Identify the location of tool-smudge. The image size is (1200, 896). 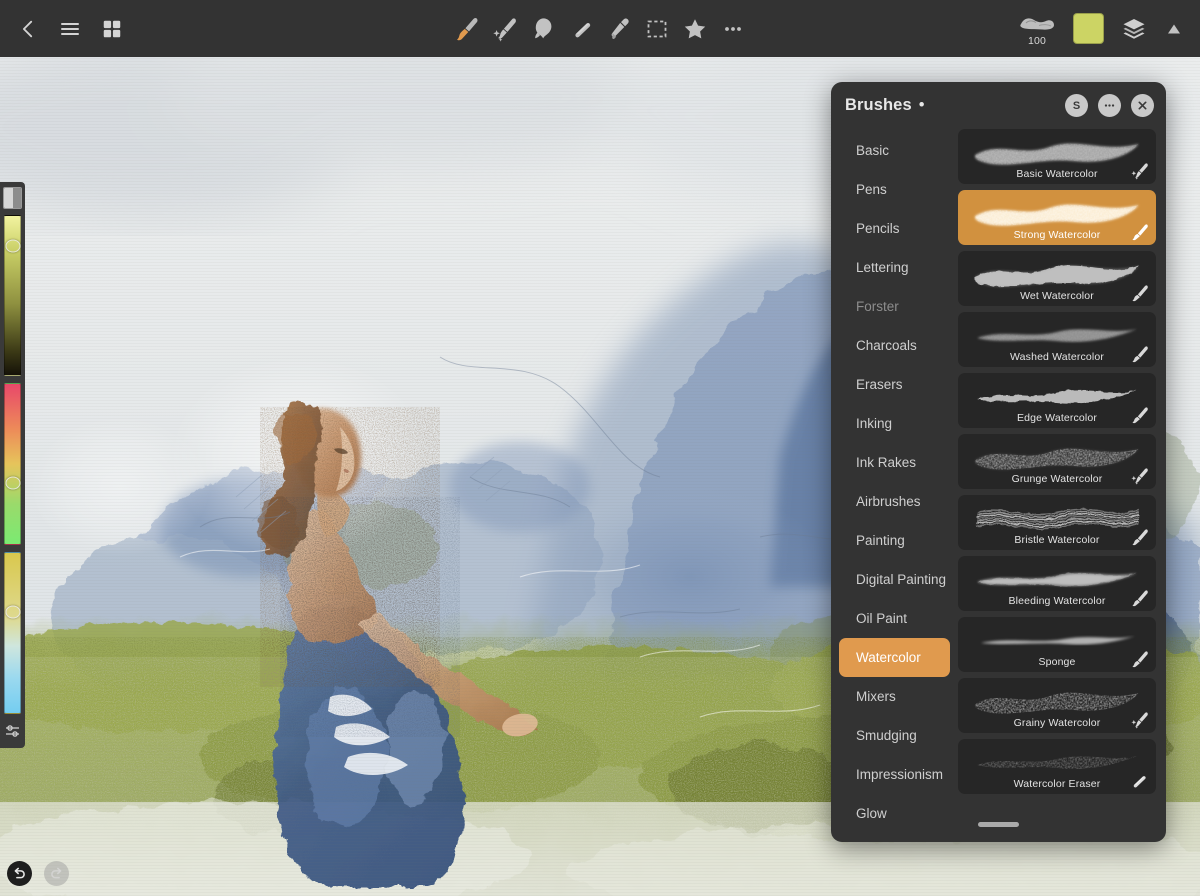
(543, 29).